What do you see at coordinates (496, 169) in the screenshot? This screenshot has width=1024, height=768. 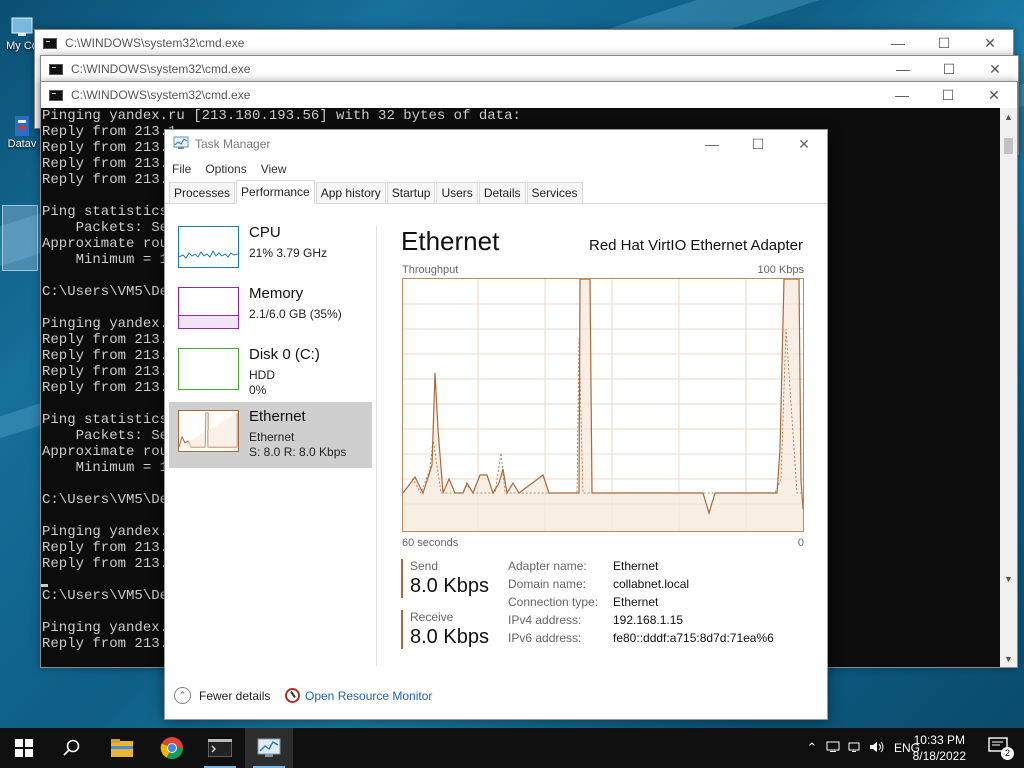 I see `menu-bar: File Options View` at bounding box center [496, 169].